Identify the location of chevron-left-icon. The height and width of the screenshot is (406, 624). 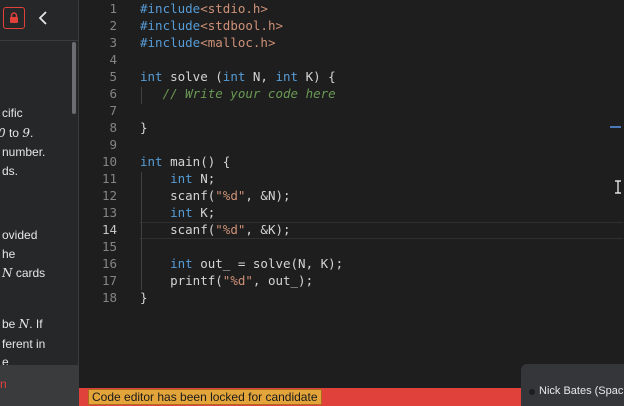
(42, 18).